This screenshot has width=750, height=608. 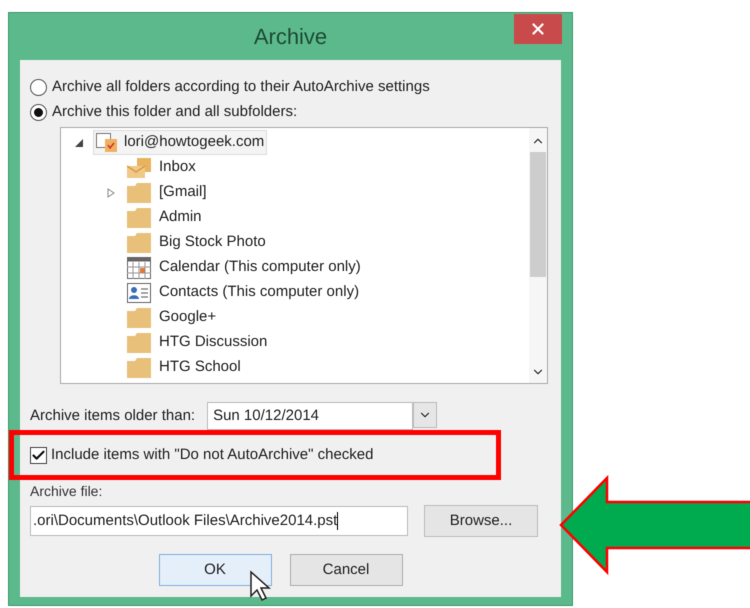 I want to click on folder-node: Admin, so click(x=164, y=217).